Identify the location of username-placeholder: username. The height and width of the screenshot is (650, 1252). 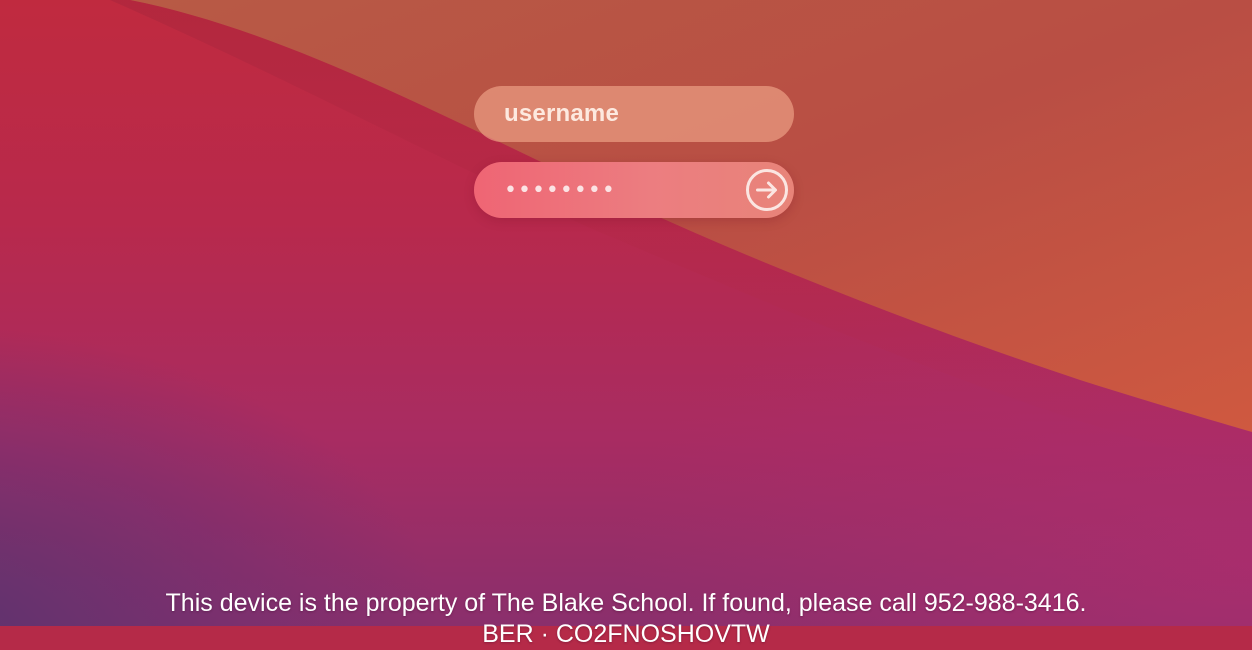
(561, 113).